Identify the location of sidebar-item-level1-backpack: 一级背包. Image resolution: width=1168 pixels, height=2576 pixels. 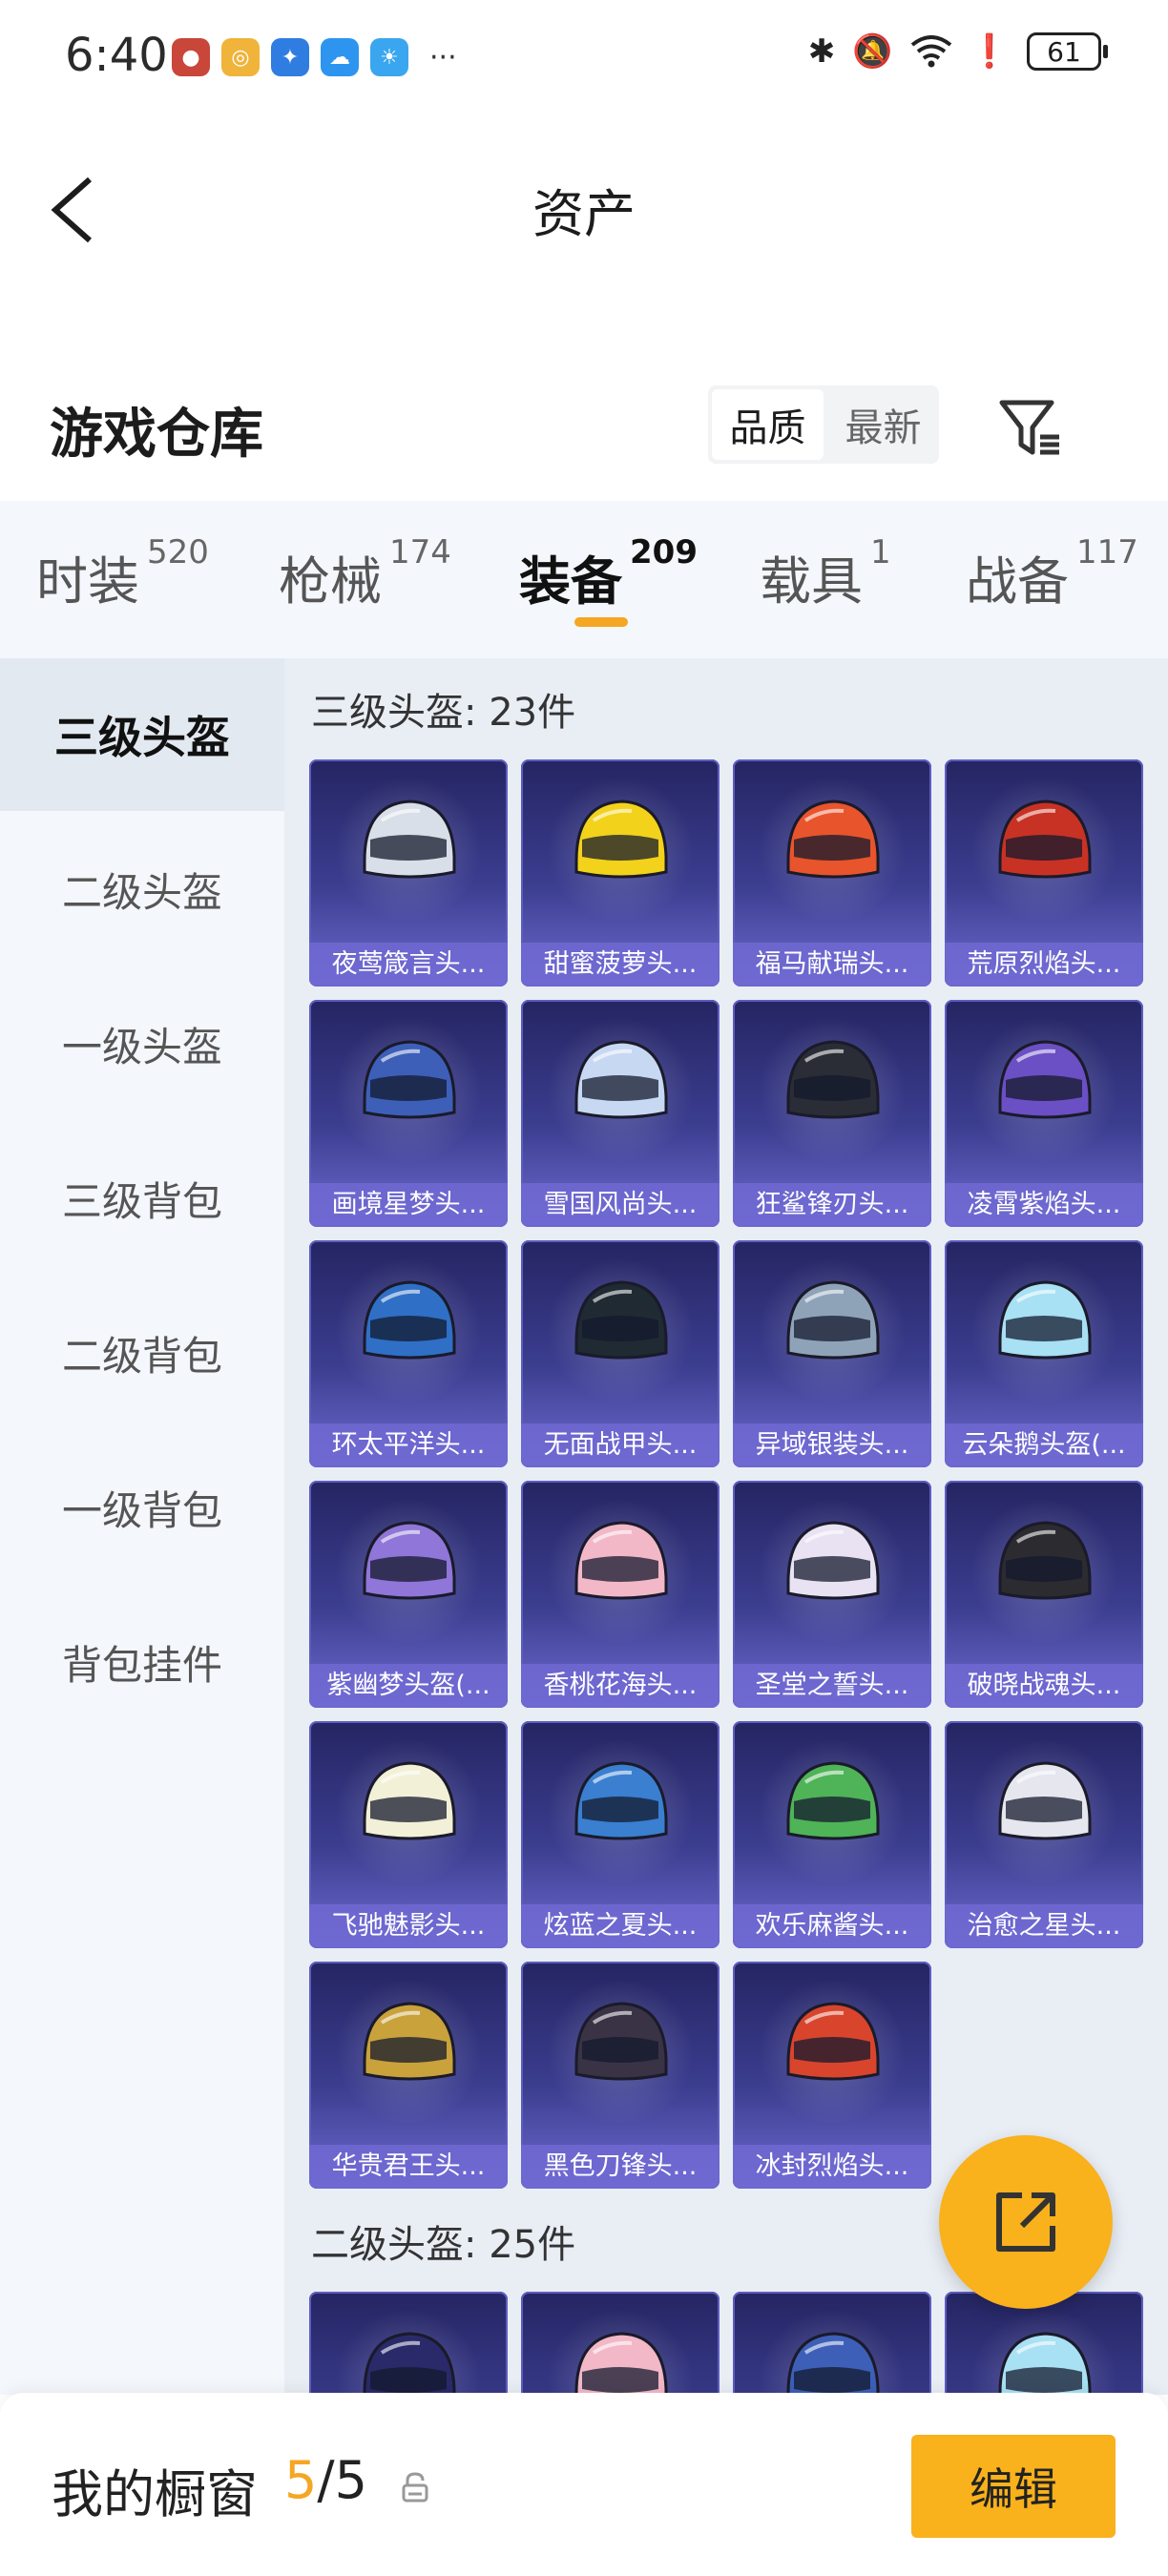
(142, 1507).